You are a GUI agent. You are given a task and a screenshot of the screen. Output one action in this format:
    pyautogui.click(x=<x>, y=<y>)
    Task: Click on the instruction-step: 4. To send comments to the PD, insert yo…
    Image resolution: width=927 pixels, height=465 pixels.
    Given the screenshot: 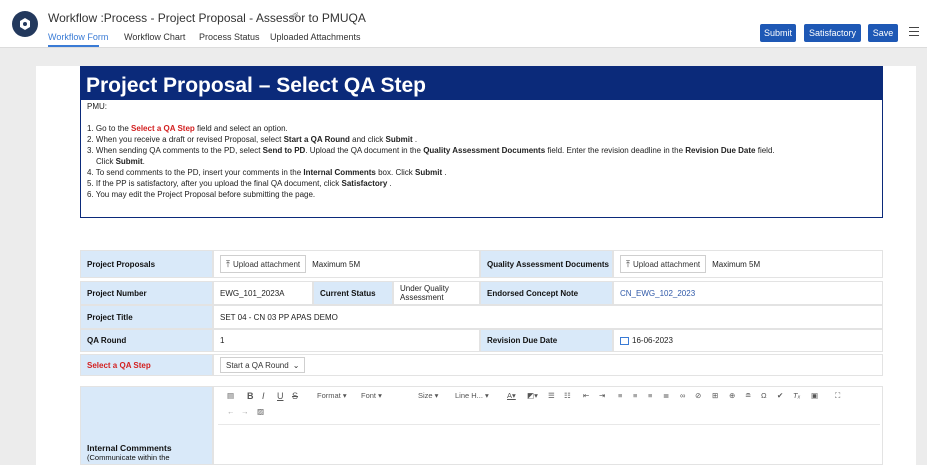 What is the action you would take?
    pyautogui.click(x=267, y=172)
    